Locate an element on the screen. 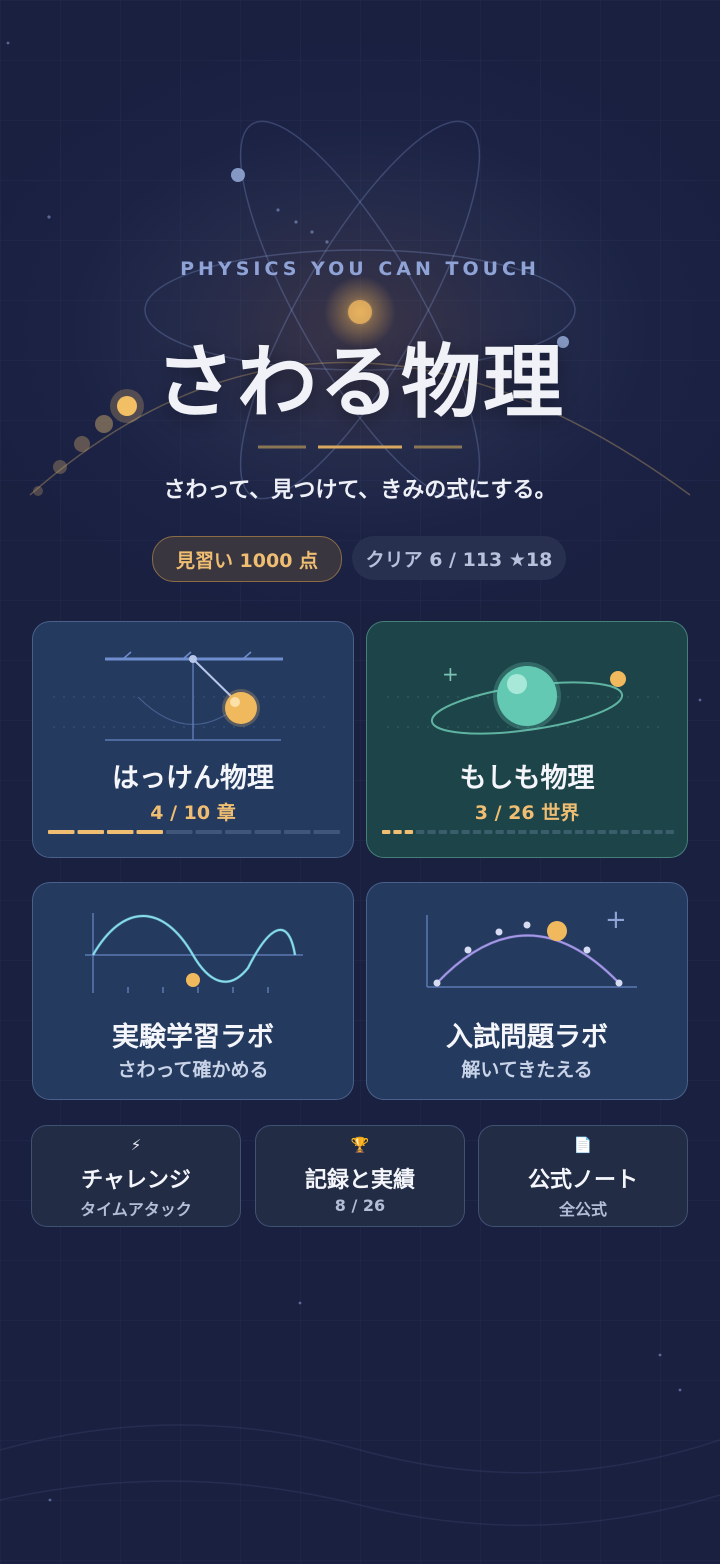 The width and height of the screenshot is (720, 1564). mode-card-discovery: はっけん物理 4 / 10 章 is located at coordinates (193, 739).